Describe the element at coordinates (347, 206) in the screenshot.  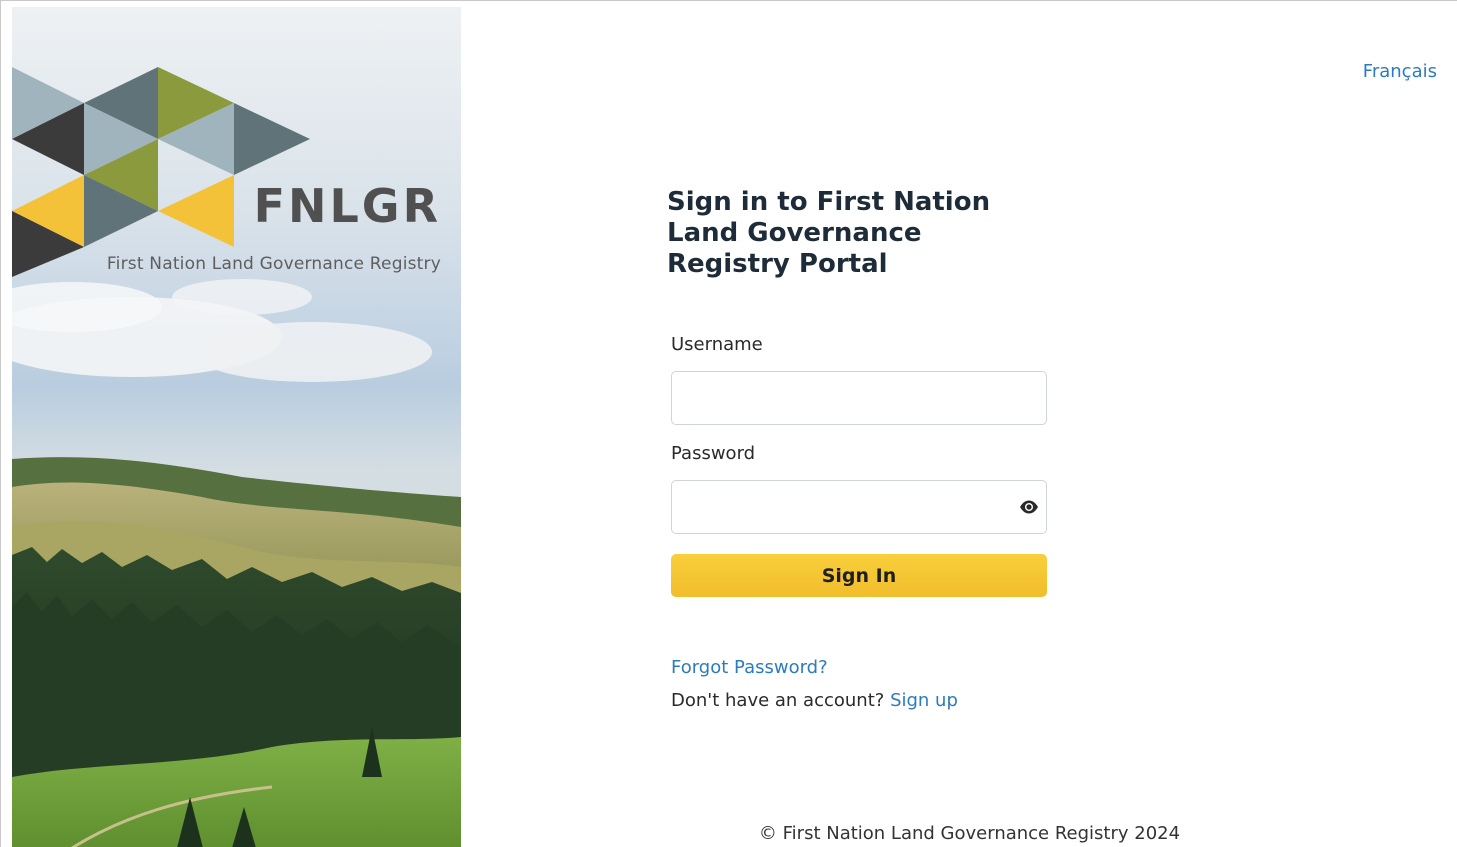
I see `logo-acronym: FNLGR` at that location.